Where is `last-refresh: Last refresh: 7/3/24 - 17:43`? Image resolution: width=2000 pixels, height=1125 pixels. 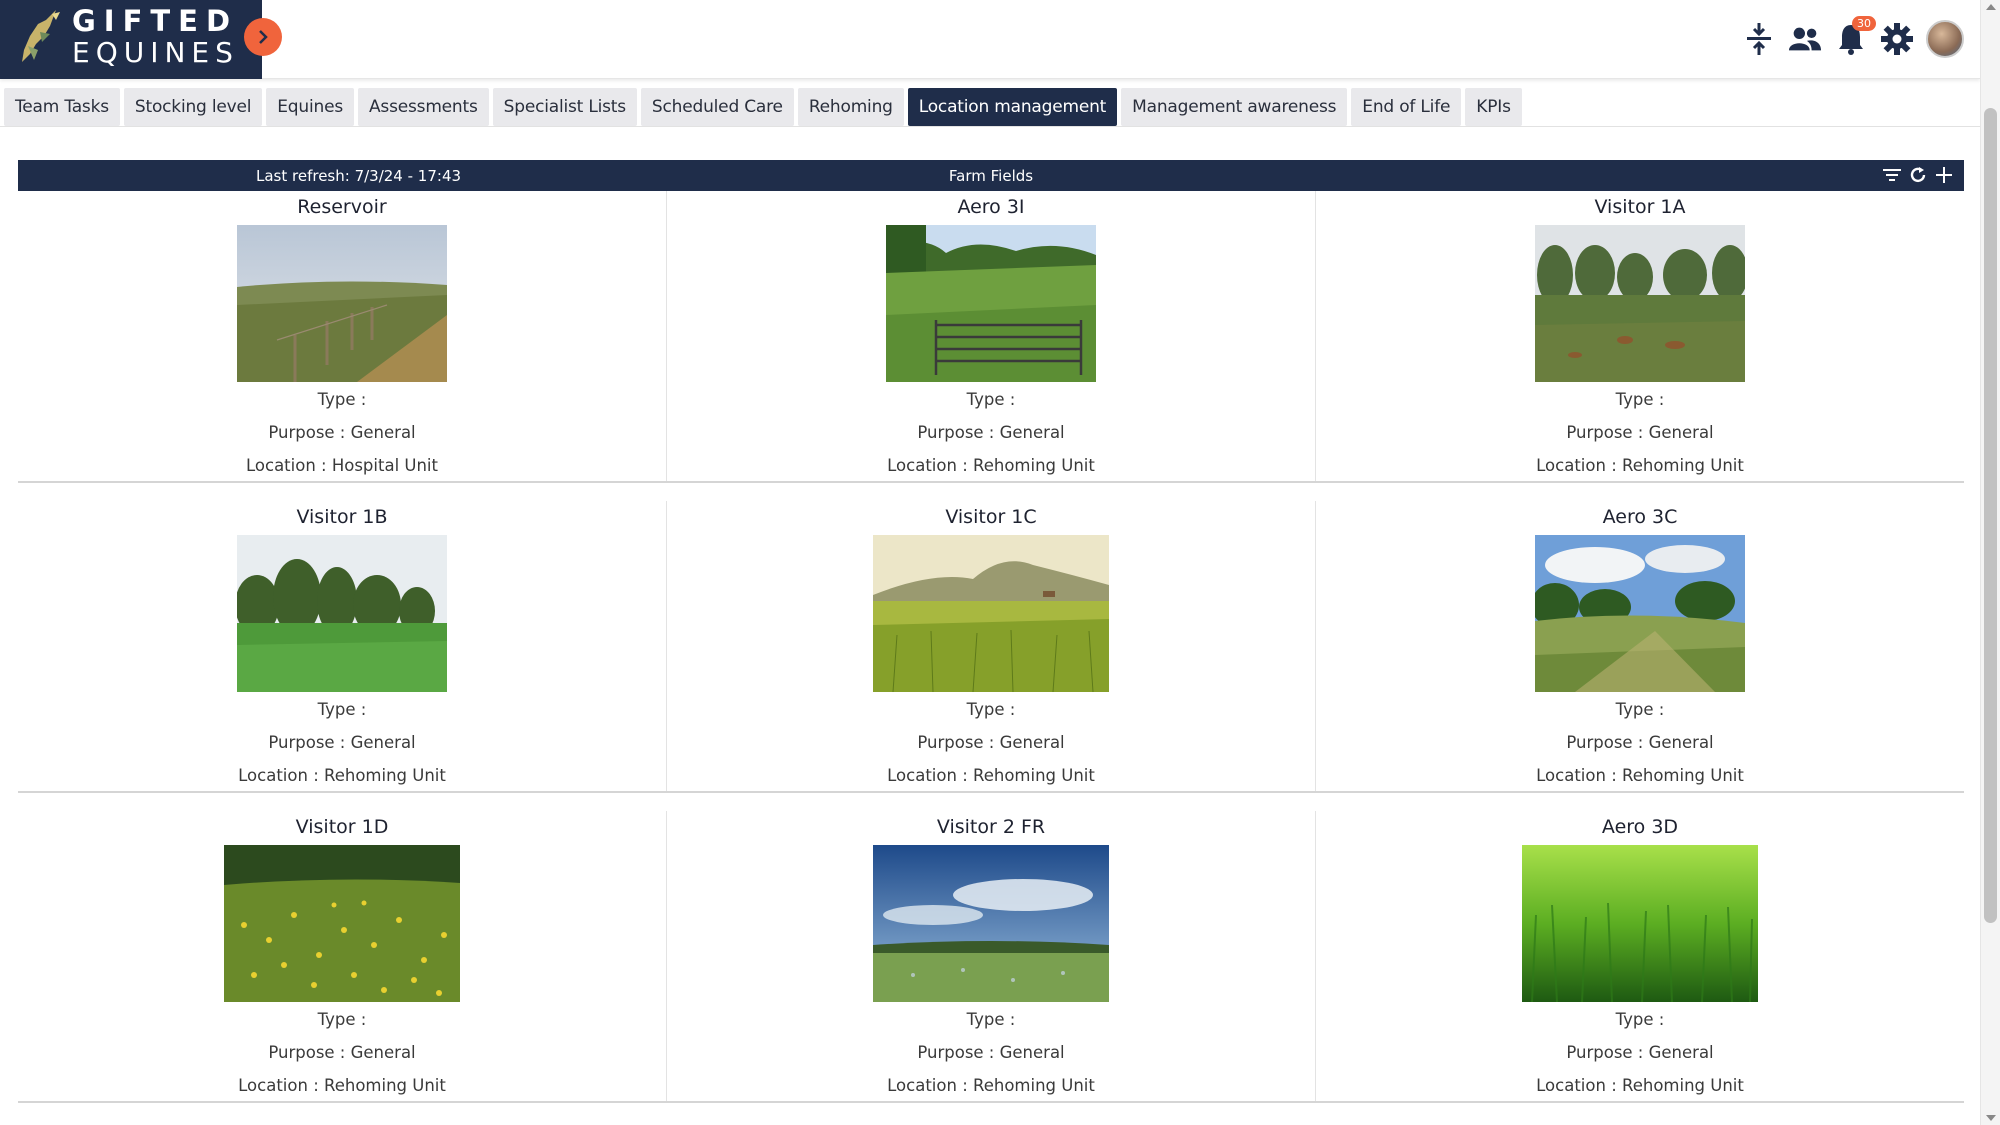 last-refresh: Last refresh: 7/3/24 - 17:43 is located at coordinates (359, 176).